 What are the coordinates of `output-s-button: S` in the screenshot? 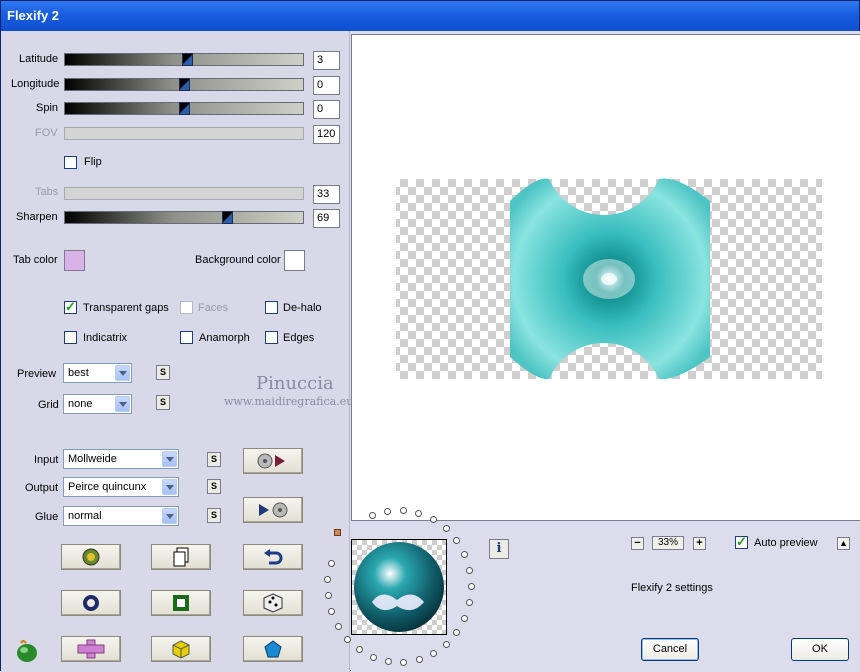 It's located at (214, 486).